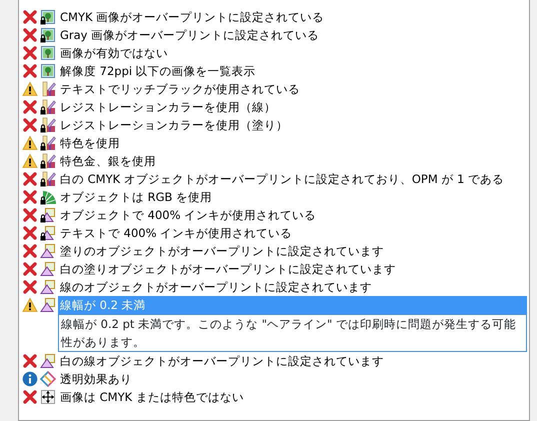 This screenshot has height=421, width=537. What do you see at coordinates (292, 89) in the screenshot?
I see `issue-item: テキストでリッチブラックが使用されている` at bounding box center [292, 89].